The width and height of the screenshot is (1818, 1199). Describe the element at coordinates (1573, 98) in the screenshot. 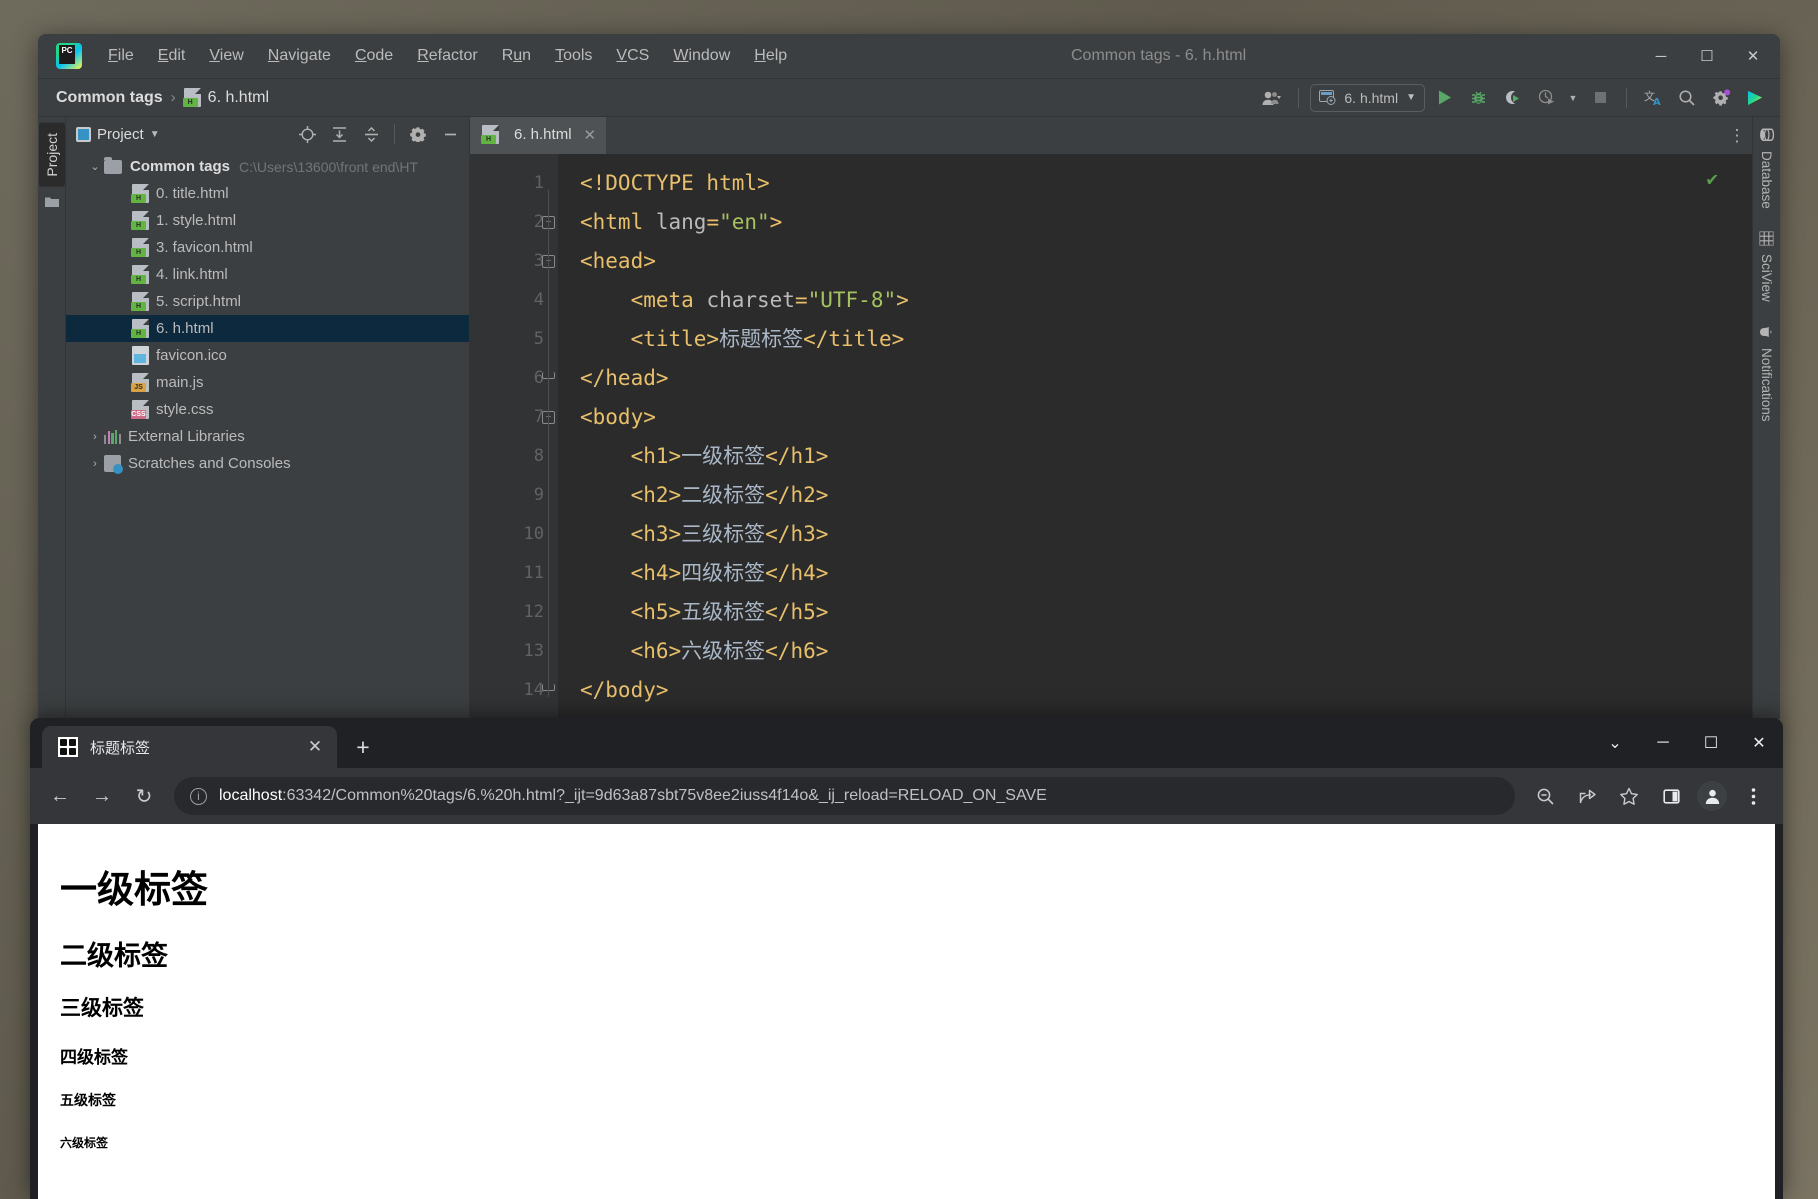

I see `profile-dropdown-icon: ▼` at that location.